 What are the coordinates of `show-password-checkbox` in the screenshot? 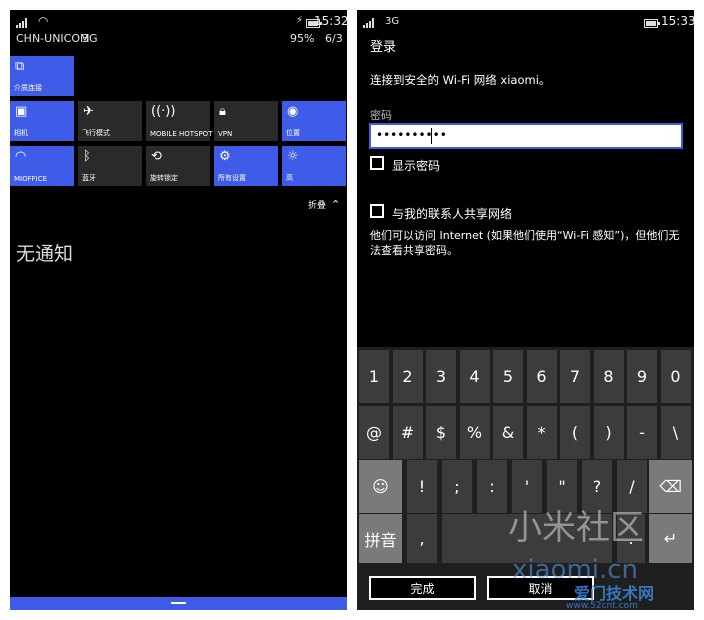 It's located at (377, 163).